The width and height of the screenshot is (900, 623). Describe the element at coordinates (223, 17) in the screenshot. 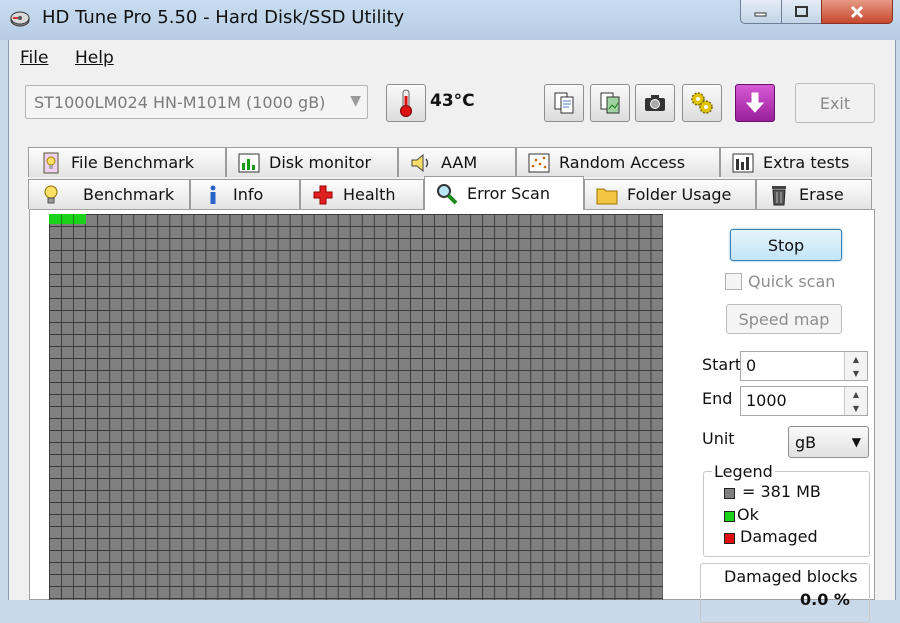

I see `window-title: HD Tune Pro 5.50 - Hard Disk/SSD Utility` at that location.